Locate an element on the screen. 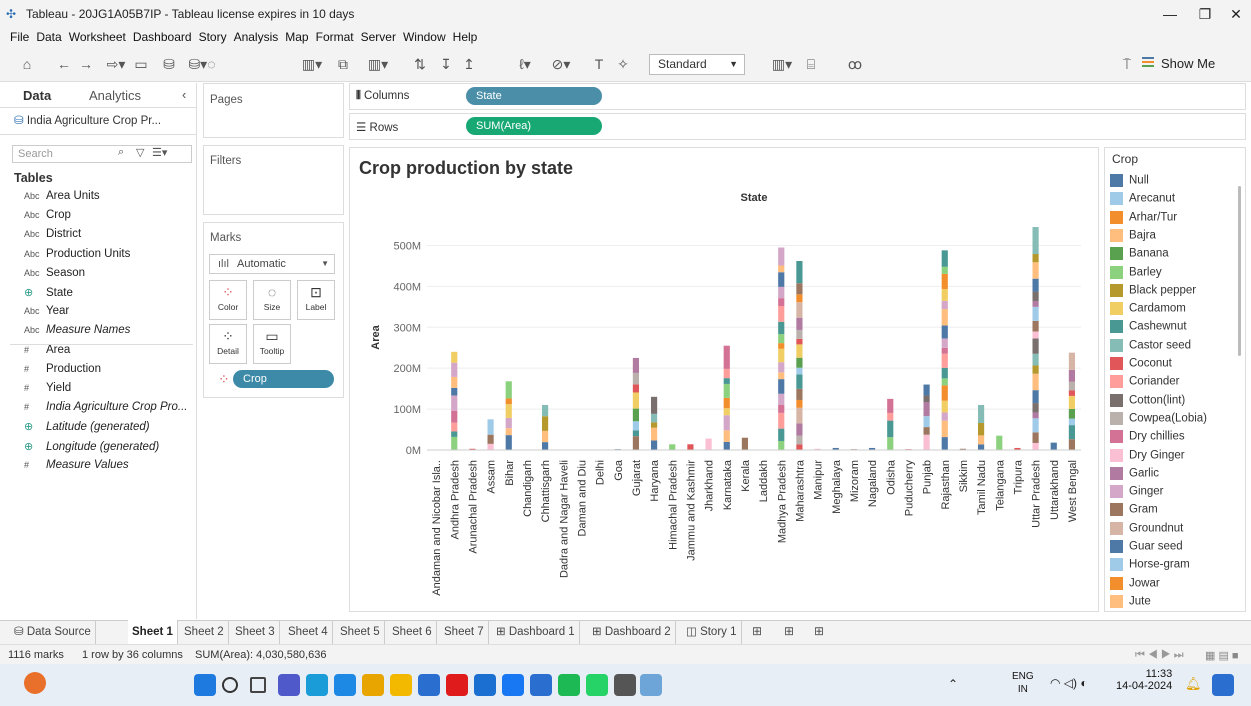 The image size is (1251, 706). menu-file: File is located at coordinates (19, 37).